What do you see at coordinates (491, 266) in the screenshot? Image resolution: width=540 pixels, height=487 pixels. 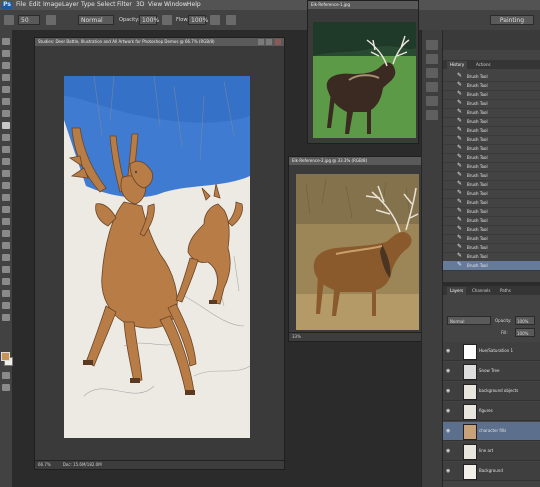 I see `history-item-current: ✎ Brush Tool` at bounding box center [491, 266].